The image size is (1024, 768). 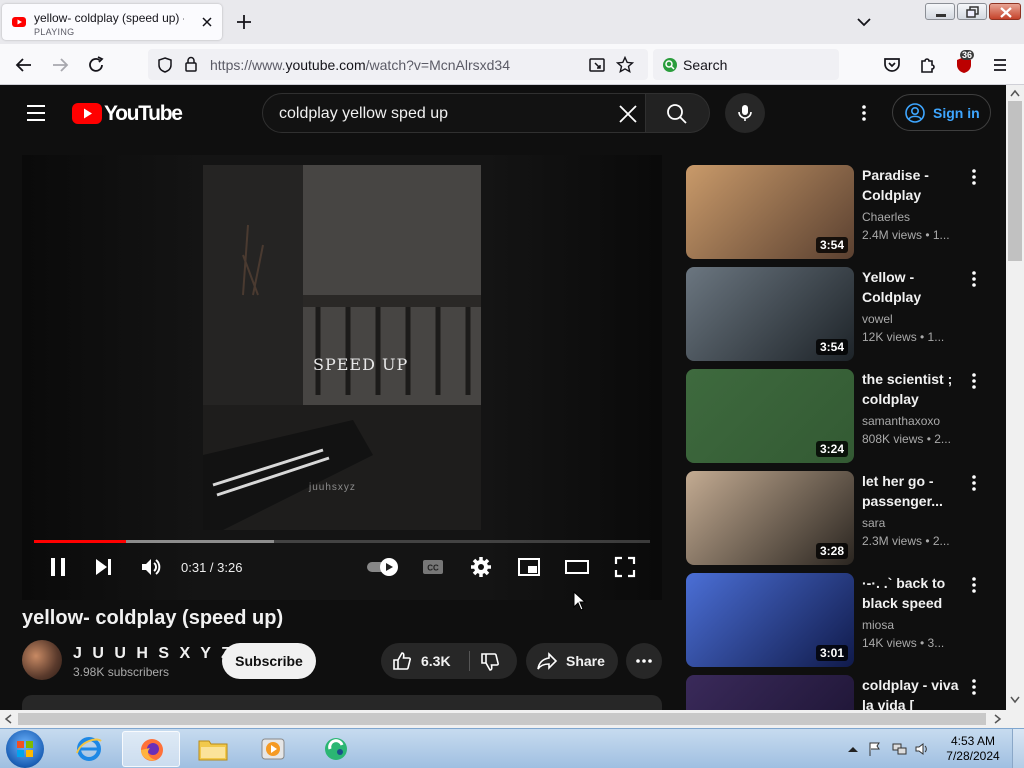 What do you see at coordinates (454, 113) in the screenshot?
I see `youtube-search-input: coldplay yellow sped up` at bounding box center [454, 113].